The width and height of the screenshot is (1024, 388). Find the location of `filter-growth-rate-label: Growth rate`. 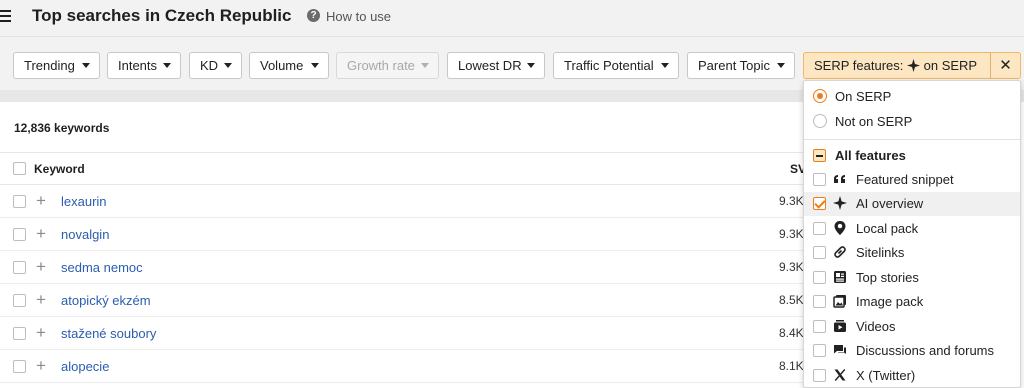

filter-growth-rate-label: Growth rate is located at coordinates (381, 65).